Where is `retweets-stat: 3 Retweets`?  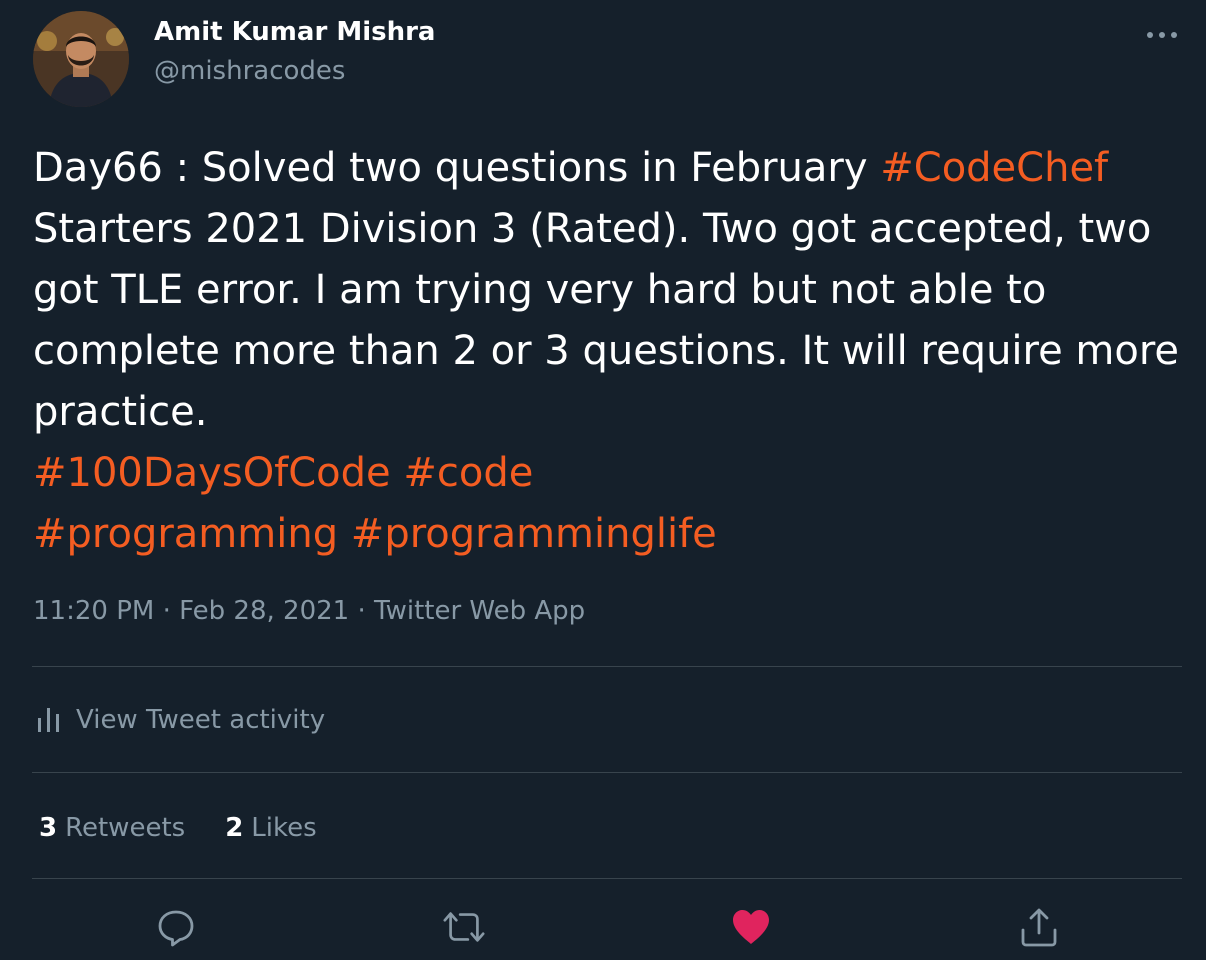 retweets-stat: 3 Retweets is located at coordinates (112, 828).